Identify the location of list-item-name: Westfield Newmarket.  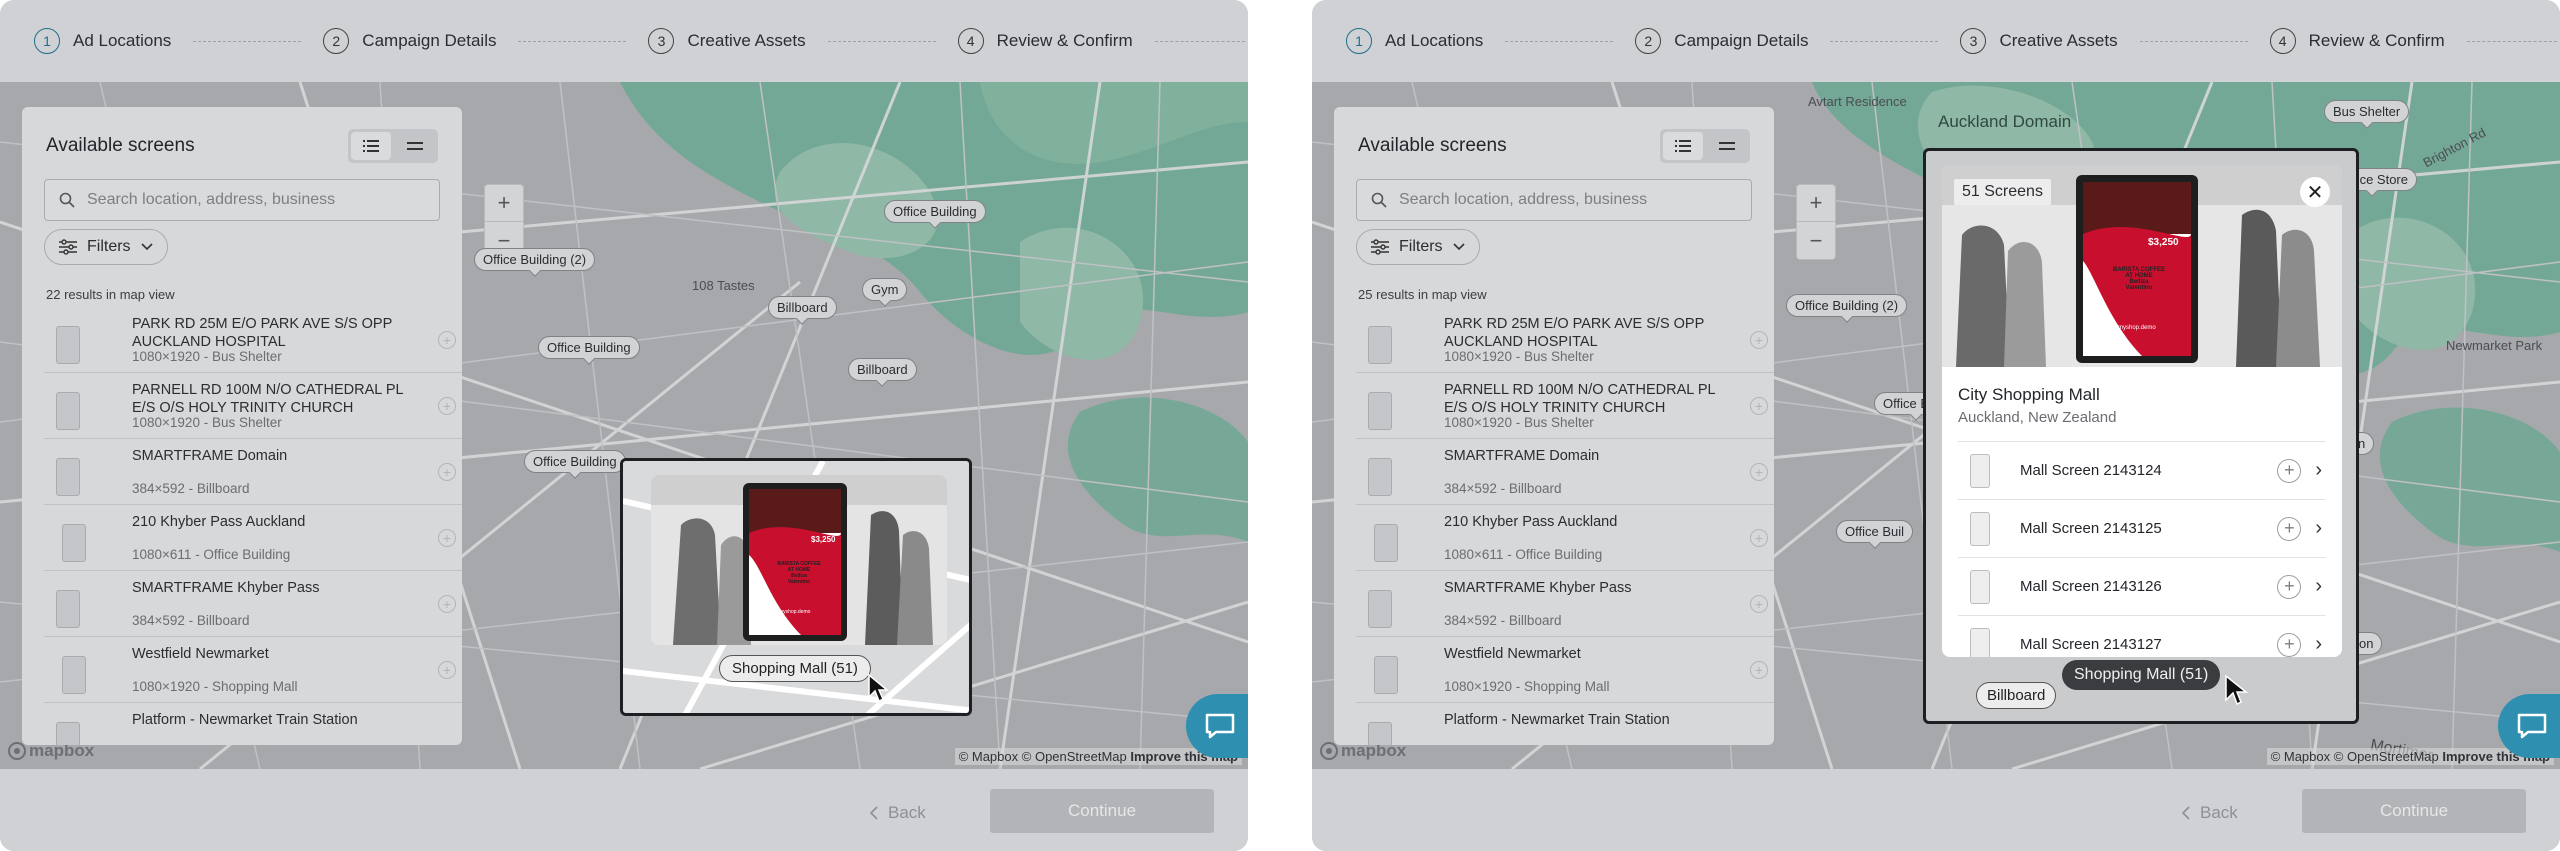
(200, 654).